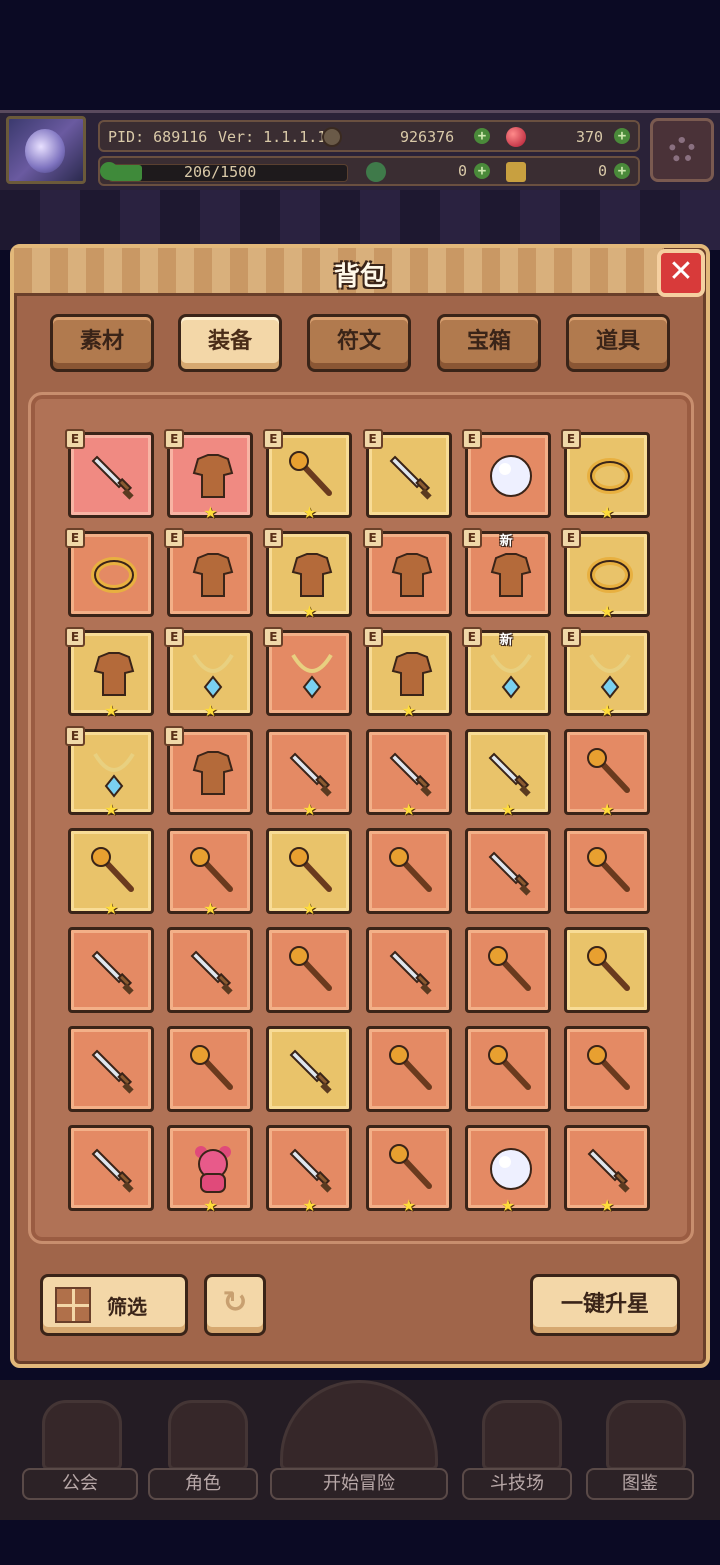  What do you see at coordinates (46, 150) in the screenshot?
I see `player-avatar` at bounding box center [46, 150].